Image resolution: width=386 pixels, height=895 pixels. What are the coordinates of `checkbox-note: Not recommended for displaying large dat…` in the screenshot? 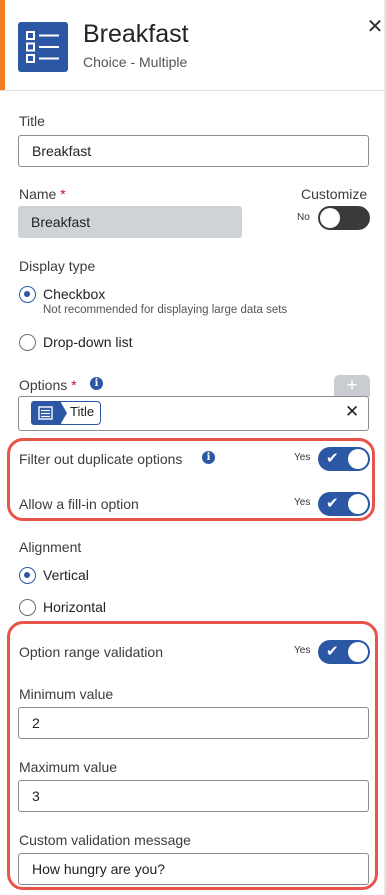 It's located at (165, 310).